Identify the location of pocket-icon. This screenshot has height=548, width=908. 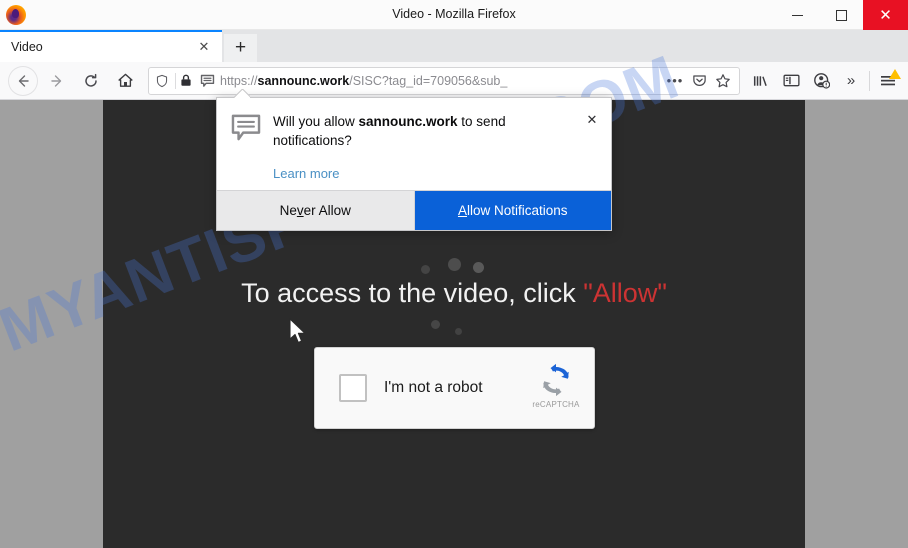
(699, 81).